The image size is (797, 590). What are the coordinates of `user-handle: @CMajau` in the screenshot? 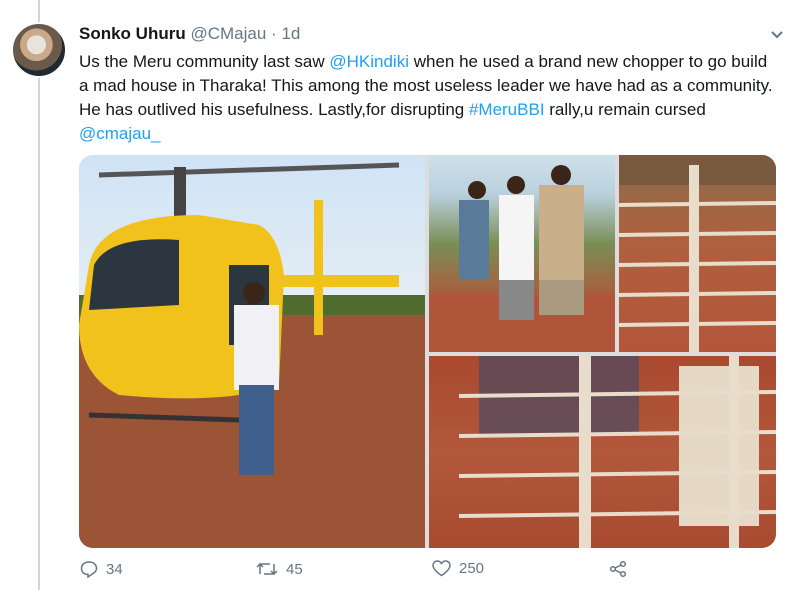 It's located at (228, 33).